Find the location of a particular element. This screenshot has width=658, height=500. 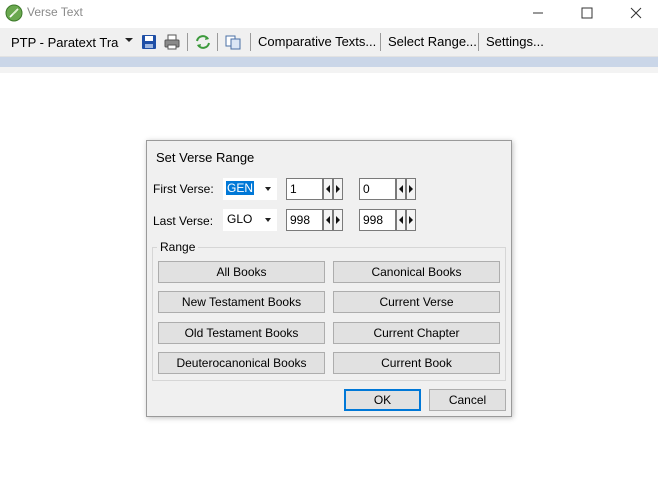

close-button is located at coordinates (635, 13).